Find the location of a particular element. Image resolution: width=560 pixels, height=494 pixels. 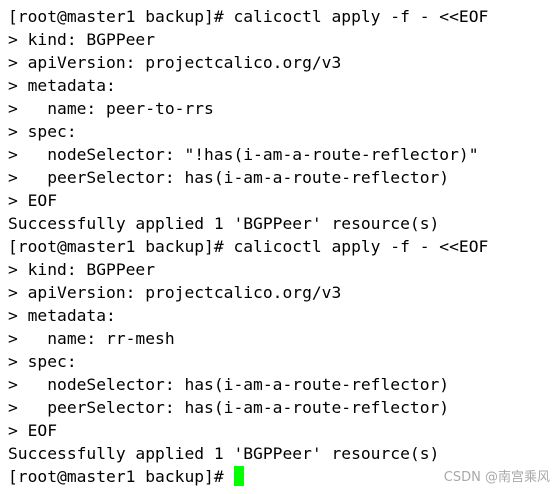

heredoc-line: > name: rr-mesh is located at coordinates (91, 338).